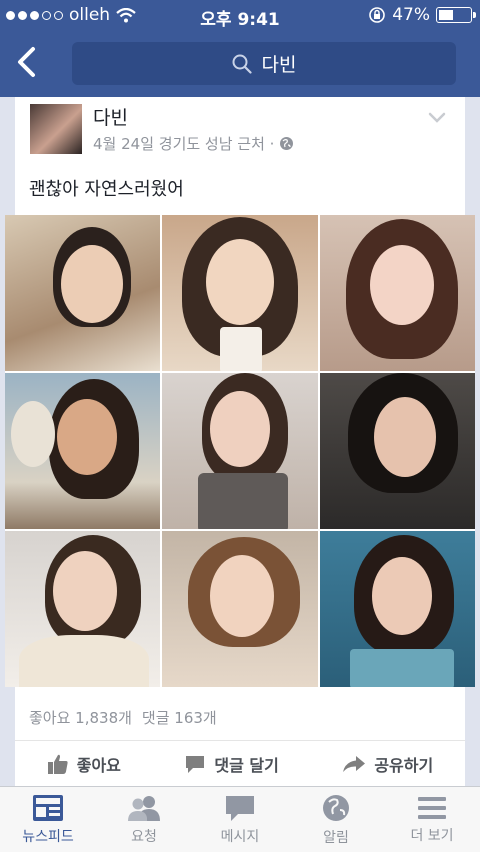  I want to click on comment-label: 댓글 달기, so click(246, 765).